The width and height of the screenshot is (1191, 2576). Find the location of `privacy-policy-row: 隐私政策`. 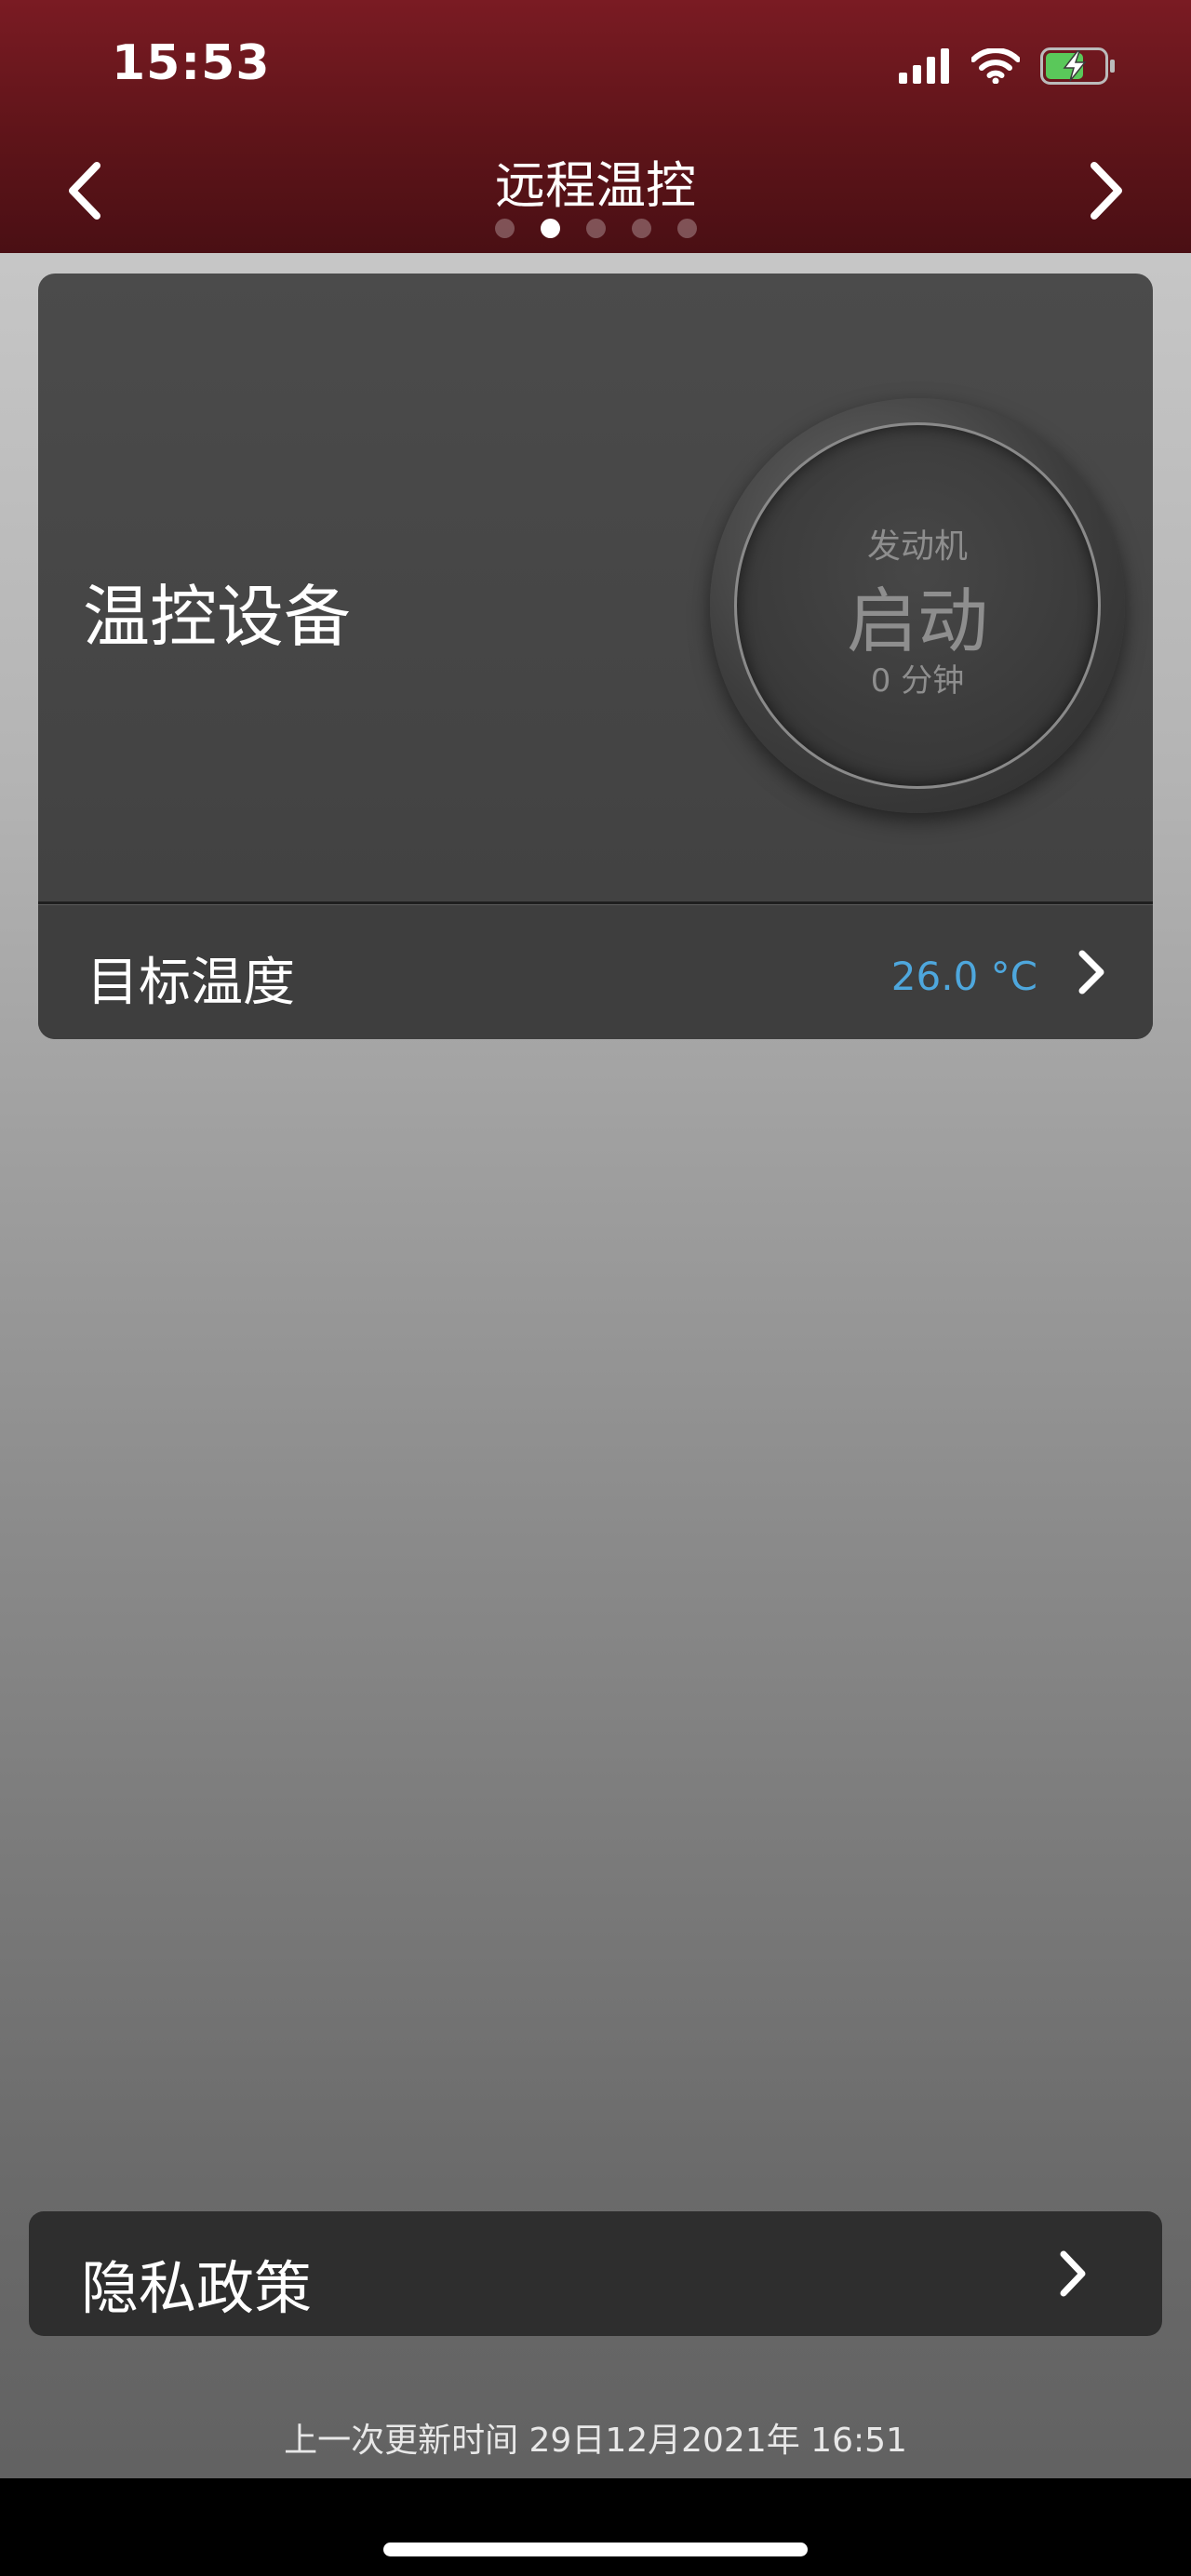

privacy-policy-row: 隐私政策 is located at coordinates (595, 2273).